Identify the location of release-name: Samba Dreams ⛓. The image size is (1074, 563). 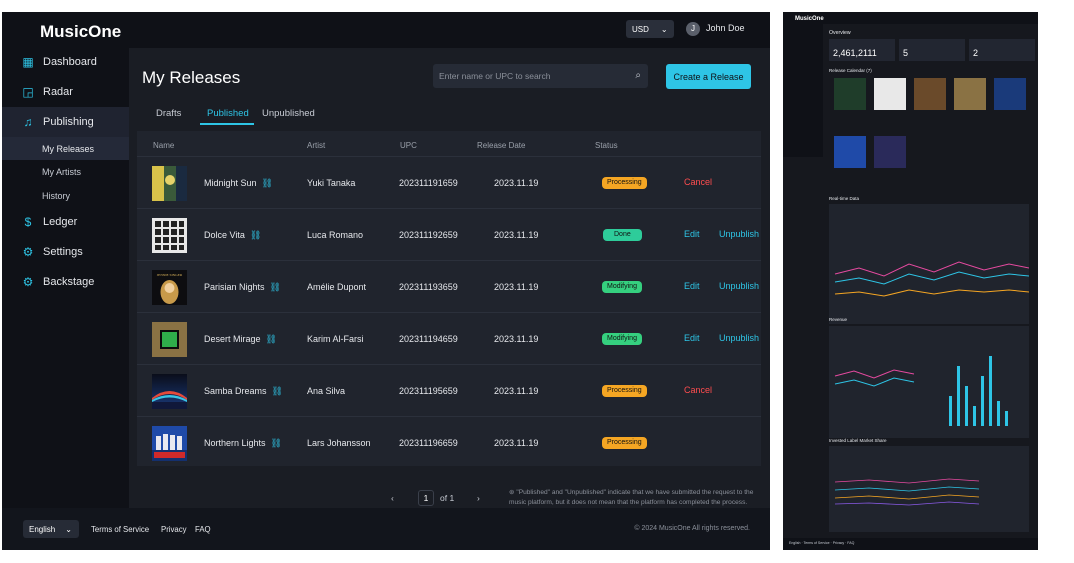
(243, 391).